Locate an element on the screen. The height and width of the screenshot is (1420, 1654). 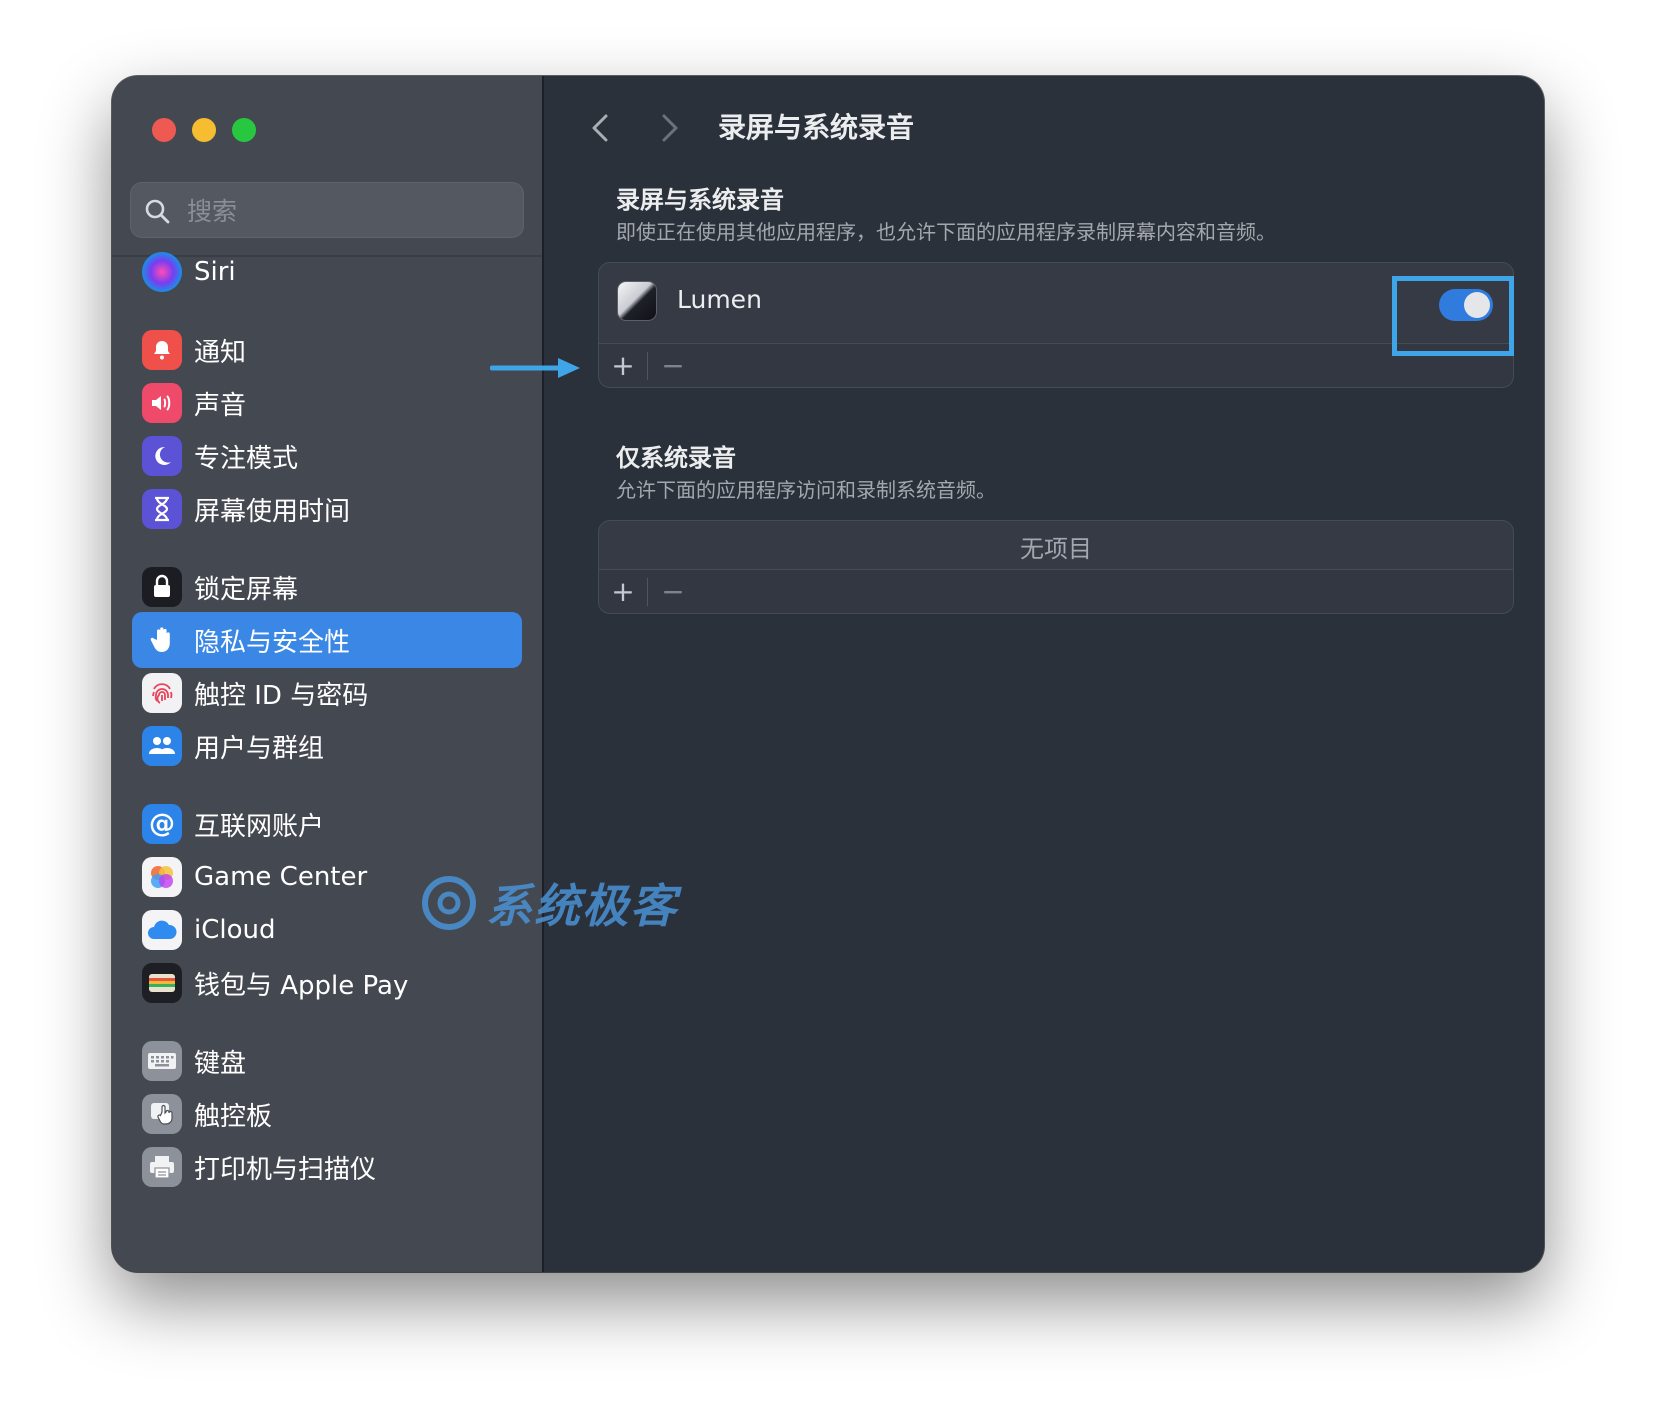
sidebar-item-sound: 声音 is located at coordinates (327, 403).